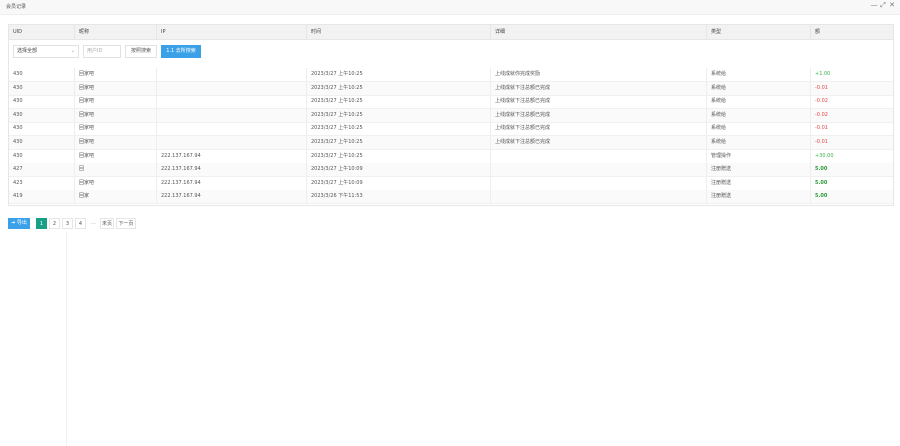 The width and height of the screenshot is (900, 446). I want to click on close-icon: ✕, so click(892, 5).